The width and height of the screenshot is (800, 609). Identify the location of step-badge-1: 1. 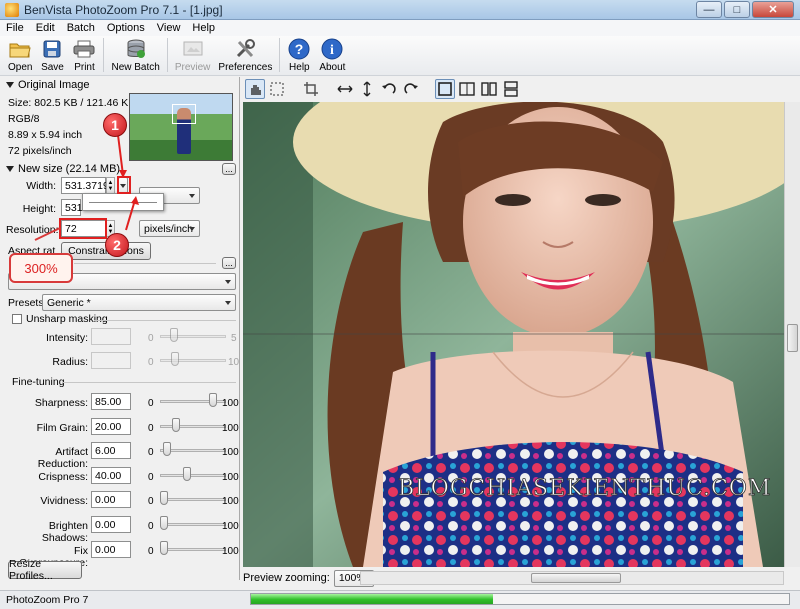
(115, 125).